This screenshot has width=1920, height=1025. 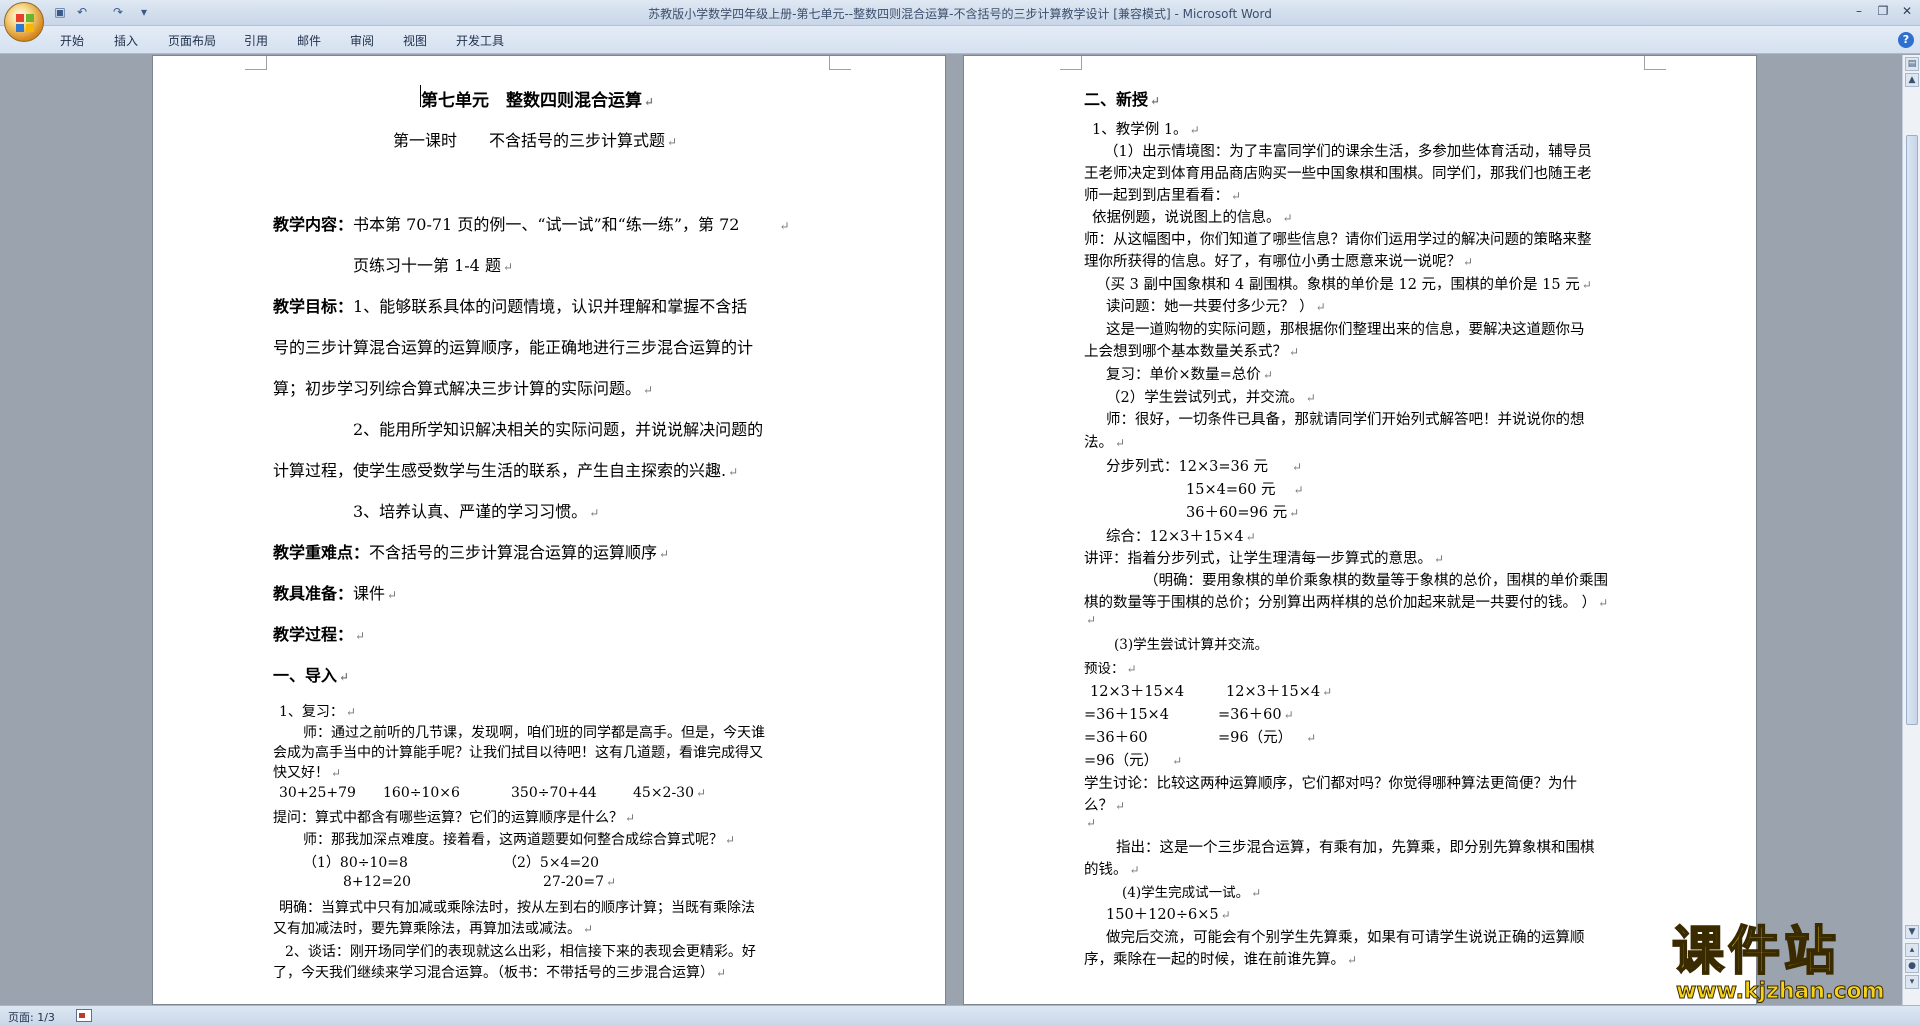 What do you see at coordinates (1245, 490) in the screenshot?
I see `step-formula: 15×4=60 元 ↵` at bounding box center [1245, 490].